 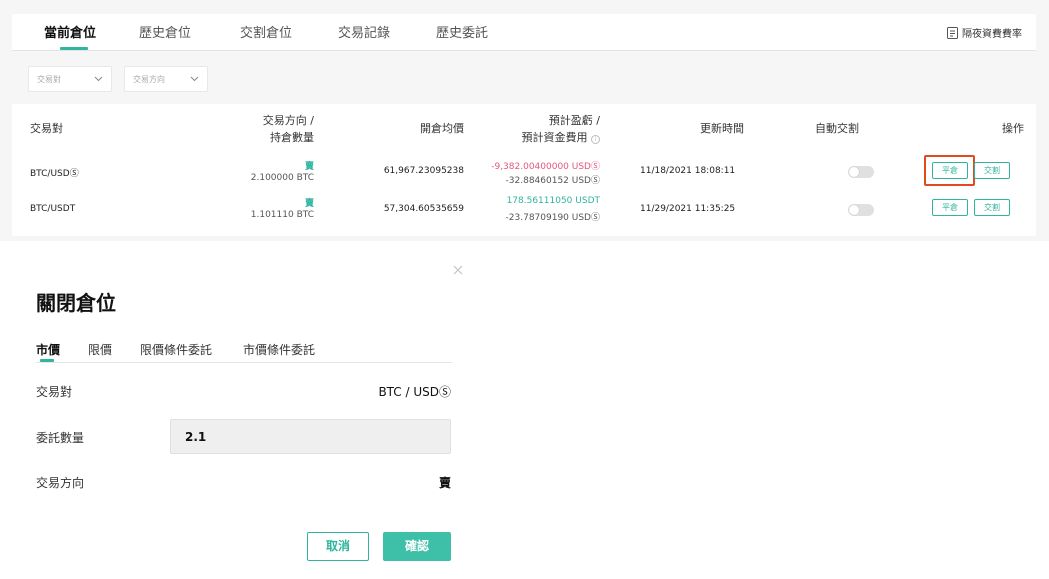 I want to click on overnight-fee-label: 隔夜資費費率, so click(x=992, y=34).